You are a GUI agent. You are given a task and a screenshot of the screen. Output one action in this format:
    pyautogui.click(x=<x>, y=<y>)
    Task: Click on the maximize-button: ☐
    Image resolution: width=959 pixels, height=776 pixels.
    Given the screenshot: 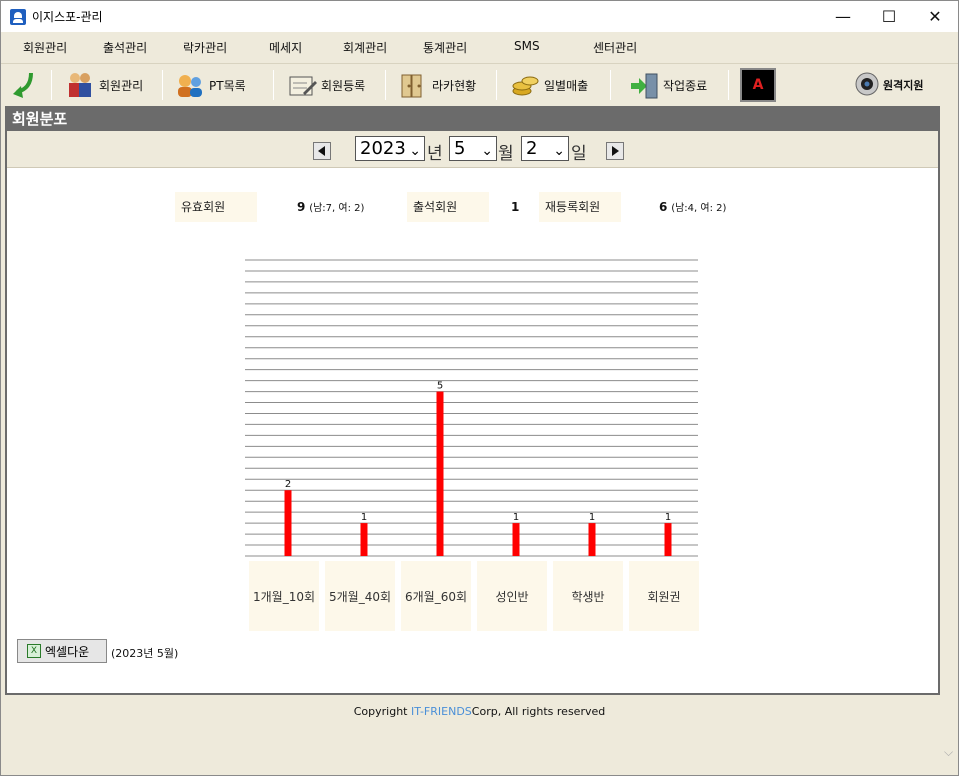 What is the action you would take?
    pyautogui.click(x=889, y=16)
    